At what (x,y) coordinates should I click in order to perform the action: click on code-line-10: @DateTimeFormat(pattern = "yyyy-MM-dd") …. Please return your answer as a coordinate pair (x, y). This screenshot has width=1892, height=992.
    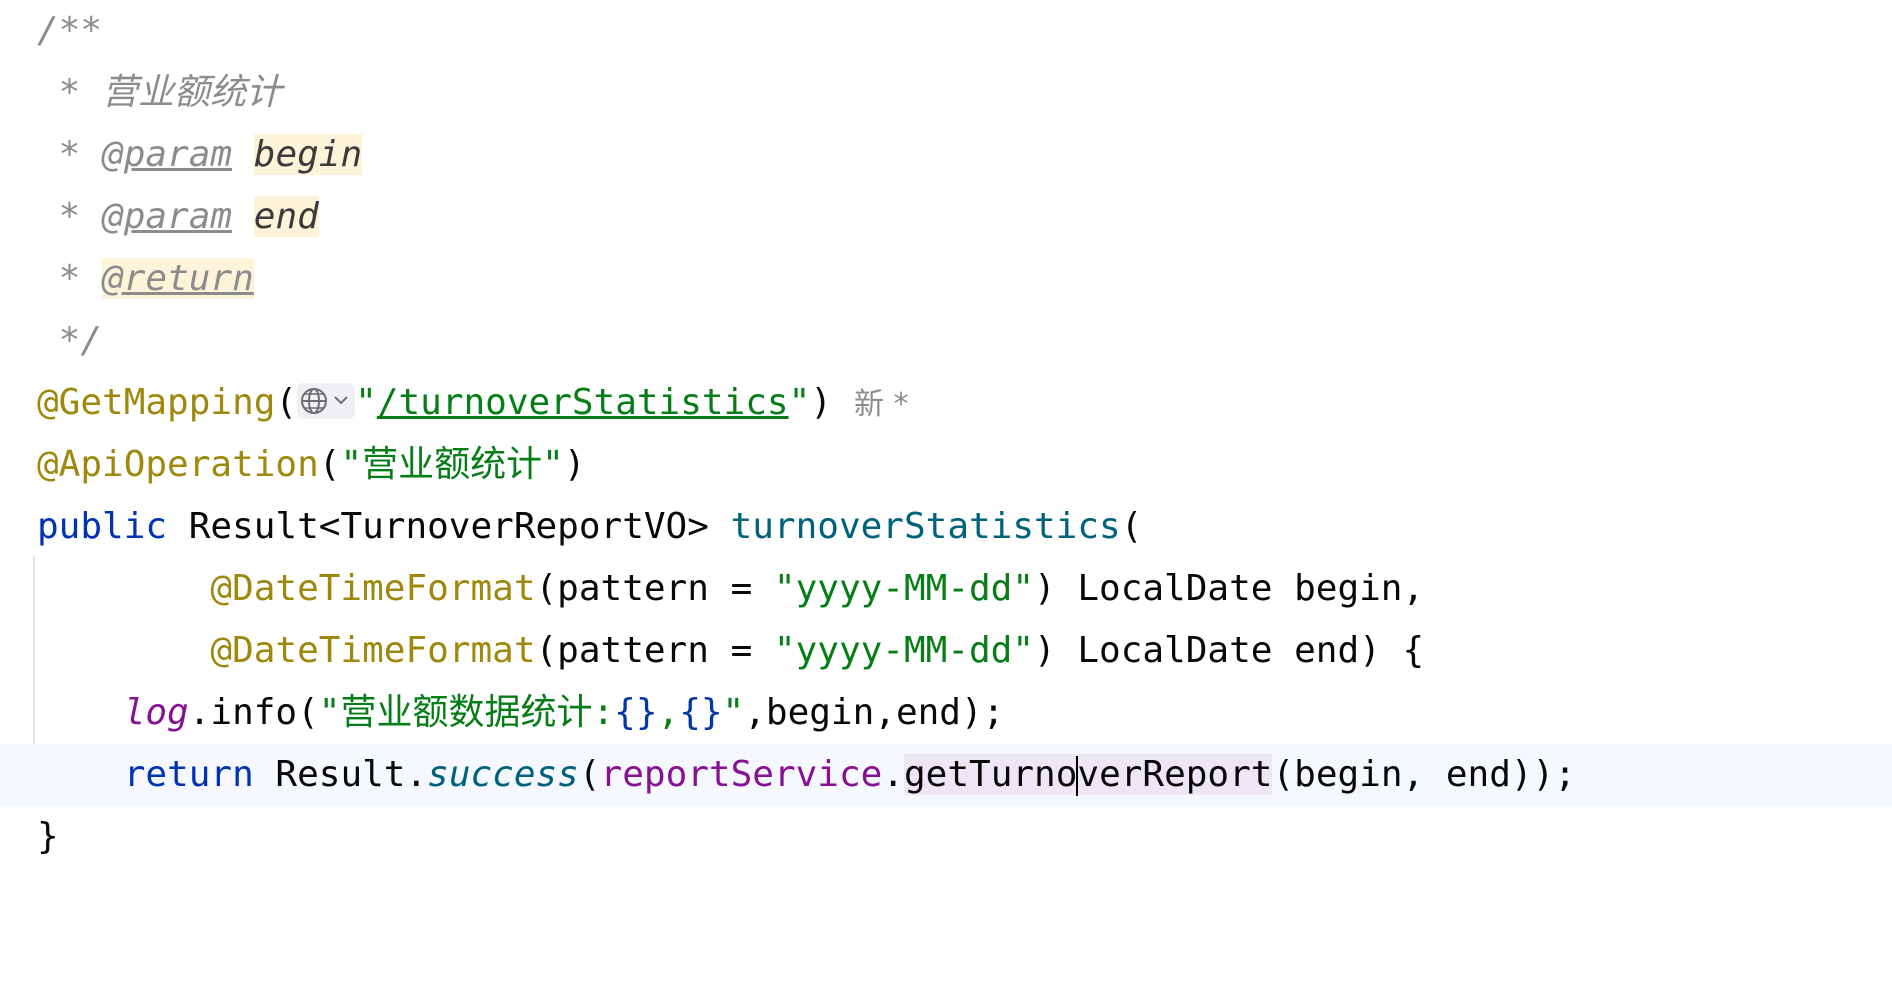
    Looking at the image, I should click on (946, 589).